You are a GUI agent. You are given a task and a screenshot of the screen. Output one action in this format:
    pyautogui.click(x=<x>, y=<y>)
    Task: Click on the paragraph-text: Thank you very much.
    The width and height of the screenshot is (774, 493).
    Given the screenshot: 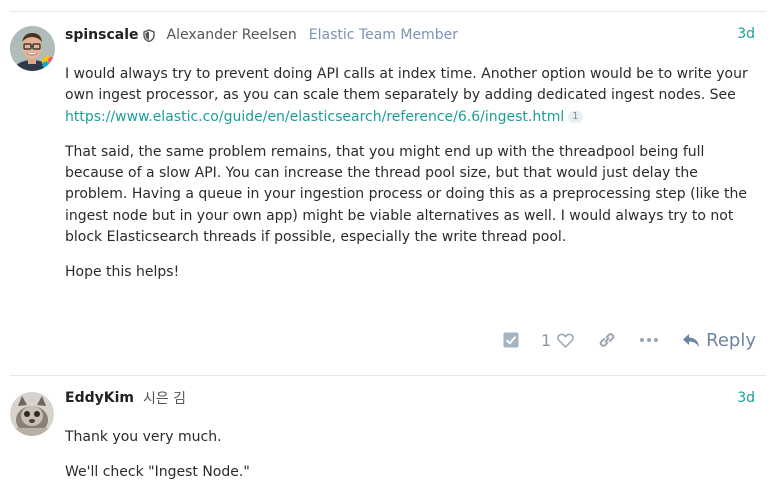 What is the action you would take?
    pyautogui.click(x=143, y=437)
    